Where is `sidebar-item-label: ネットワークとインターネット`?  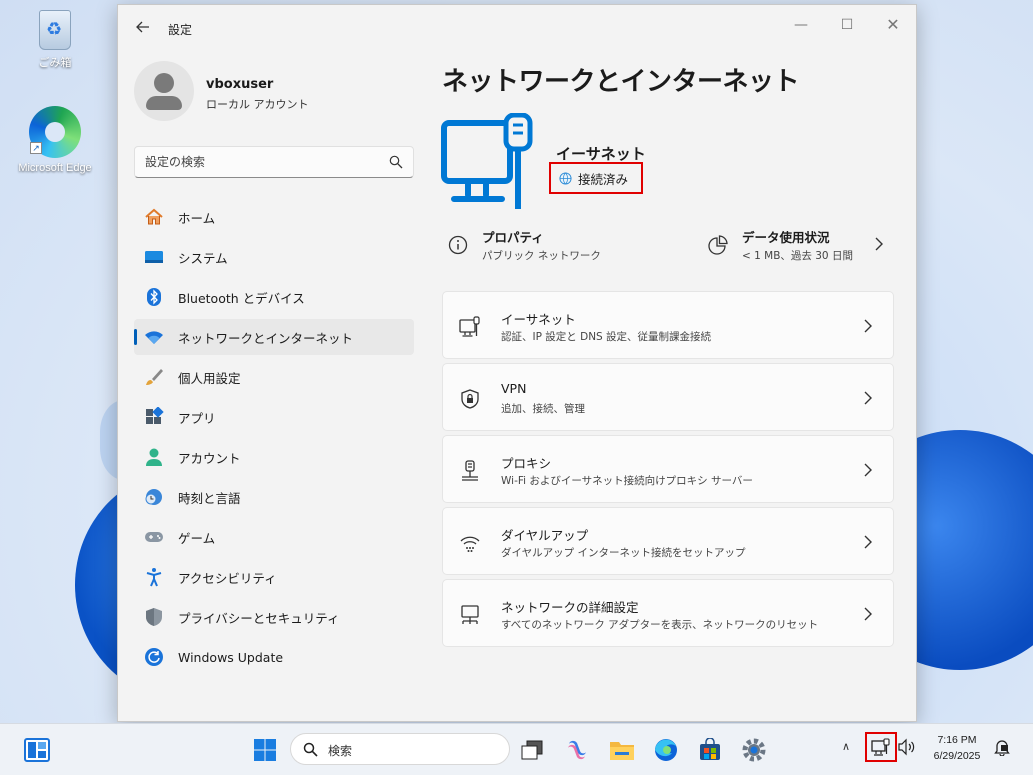 sidebar-item-label: ネットワークとインターネット is located at coordinates (266, 338).